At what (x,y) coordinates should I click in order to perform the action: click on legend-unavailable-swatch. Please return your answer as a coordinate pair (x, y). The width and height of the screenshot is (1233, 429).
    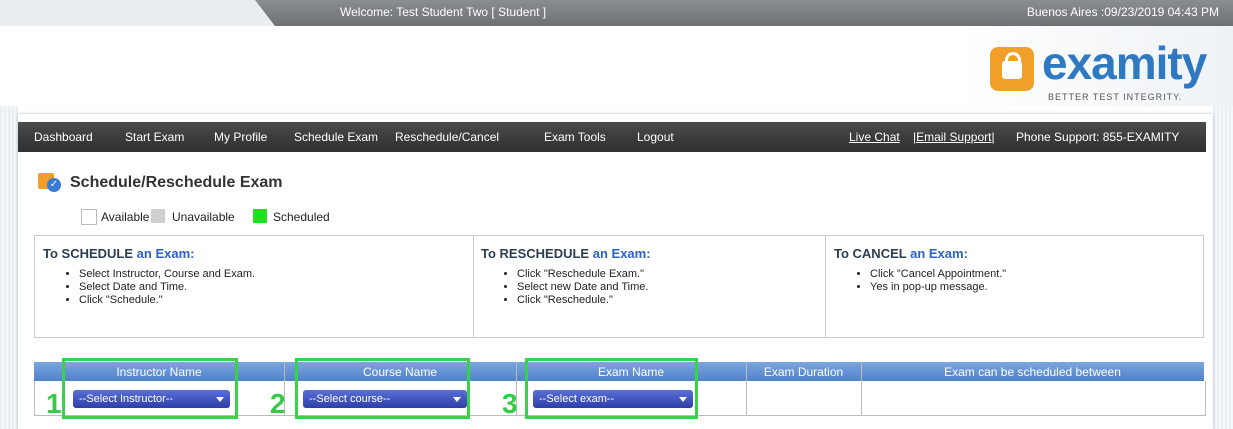
    Looking at the image, I should click on (158, 216).